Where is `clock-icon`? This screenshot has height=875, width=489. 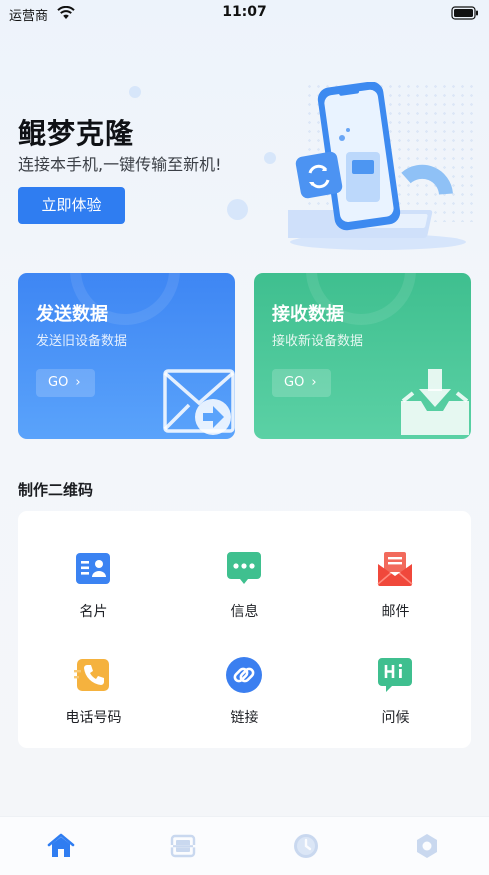 clock-icon is located at coordinates (306, 846).